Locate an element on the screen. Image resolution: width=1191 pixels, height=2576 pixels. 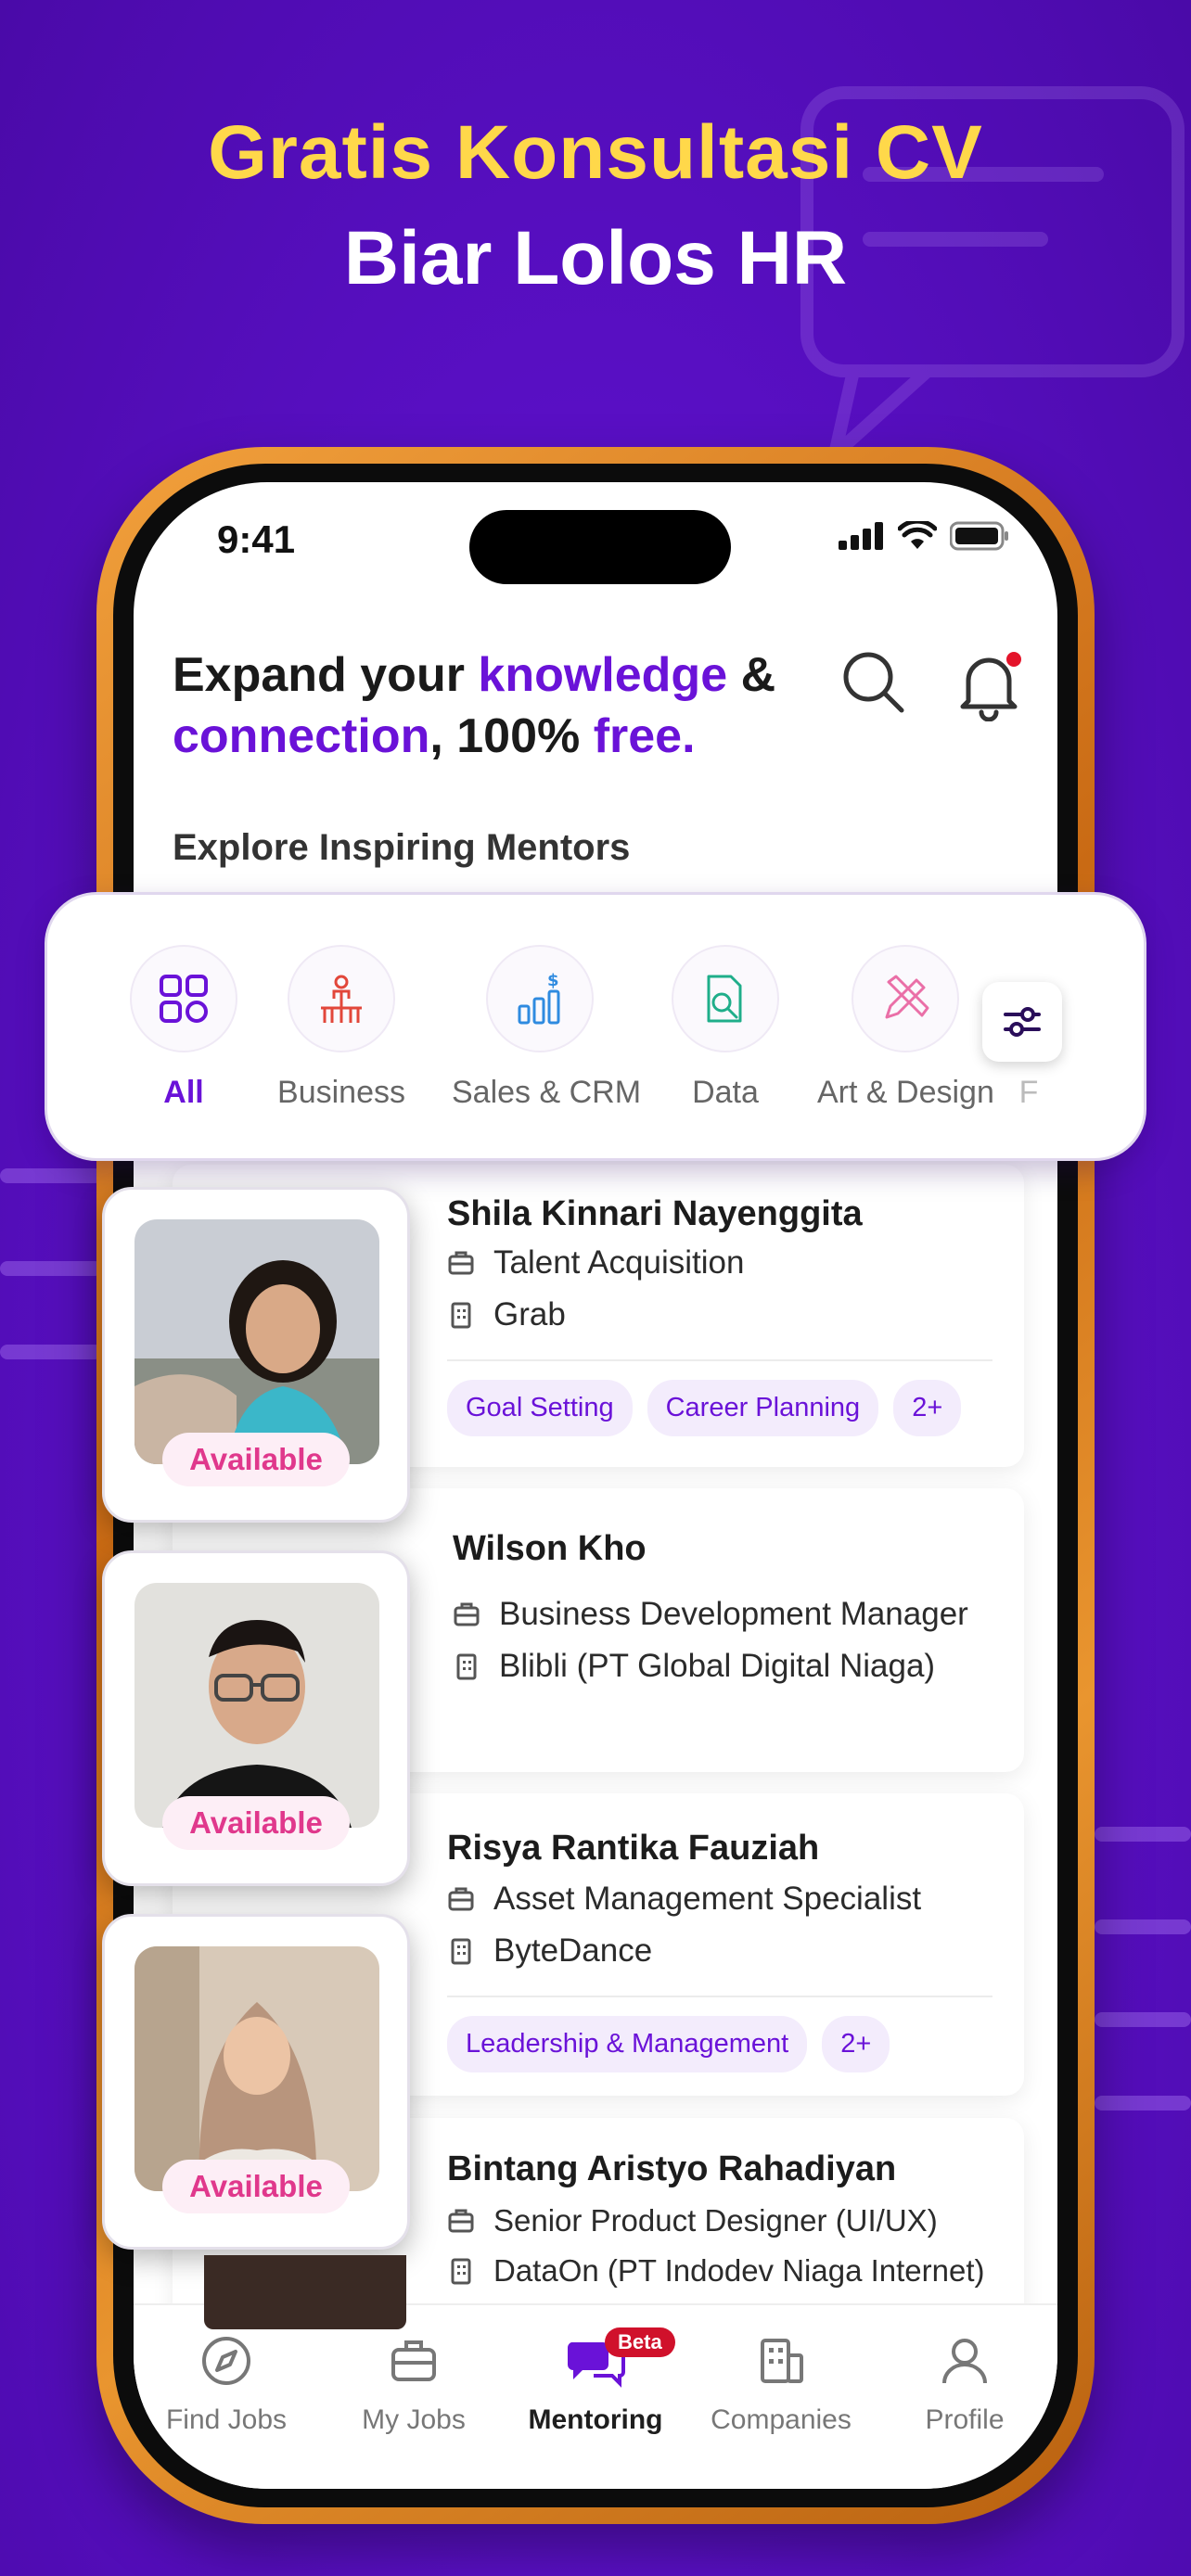
category-label: Sales & CRM is located at coordinates (547, 1092).